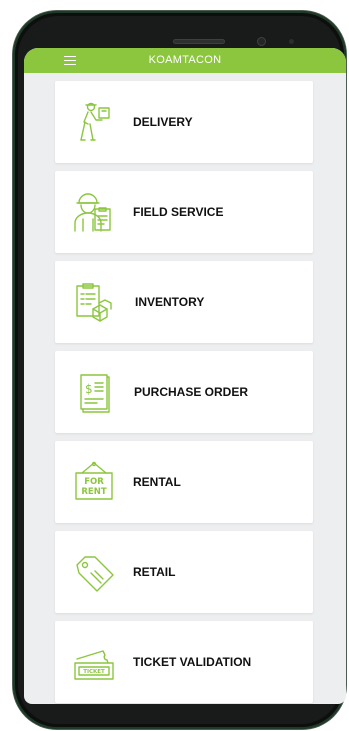 Image resolution: width=349 pixels, height=731 pixels. I want to click on app-title: KOAMTACON, so click(185, 60).